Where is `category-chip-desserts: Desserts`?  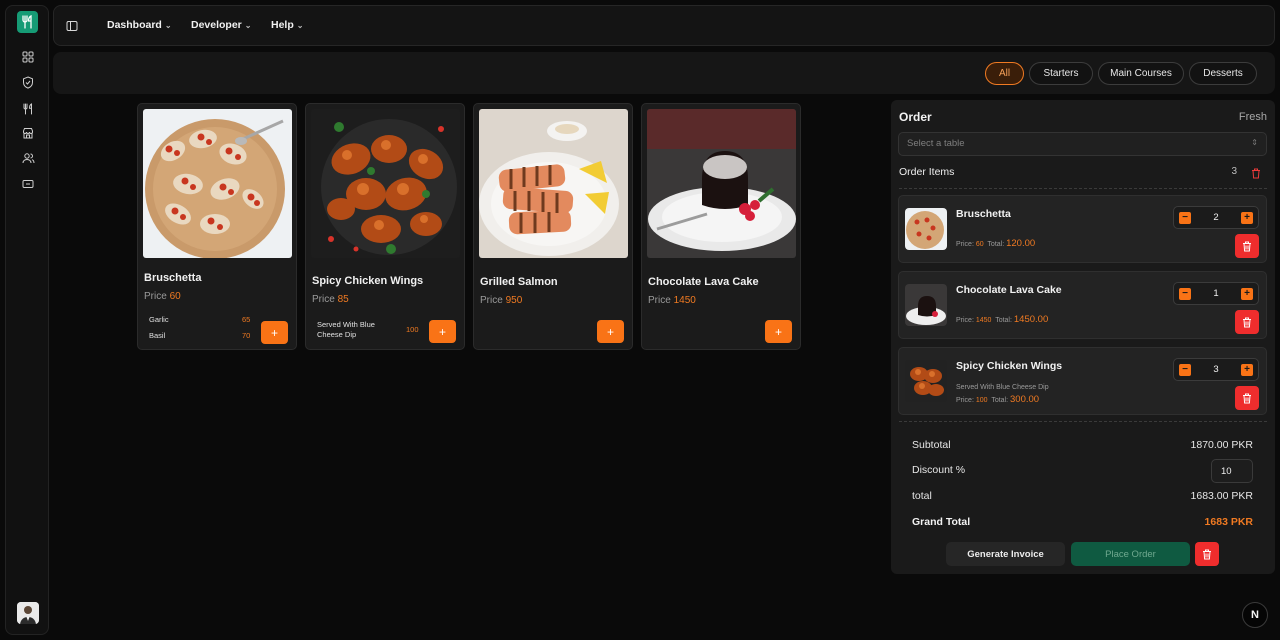
category-chip-desserts: Desserts is located at coordinates (1223, 73).